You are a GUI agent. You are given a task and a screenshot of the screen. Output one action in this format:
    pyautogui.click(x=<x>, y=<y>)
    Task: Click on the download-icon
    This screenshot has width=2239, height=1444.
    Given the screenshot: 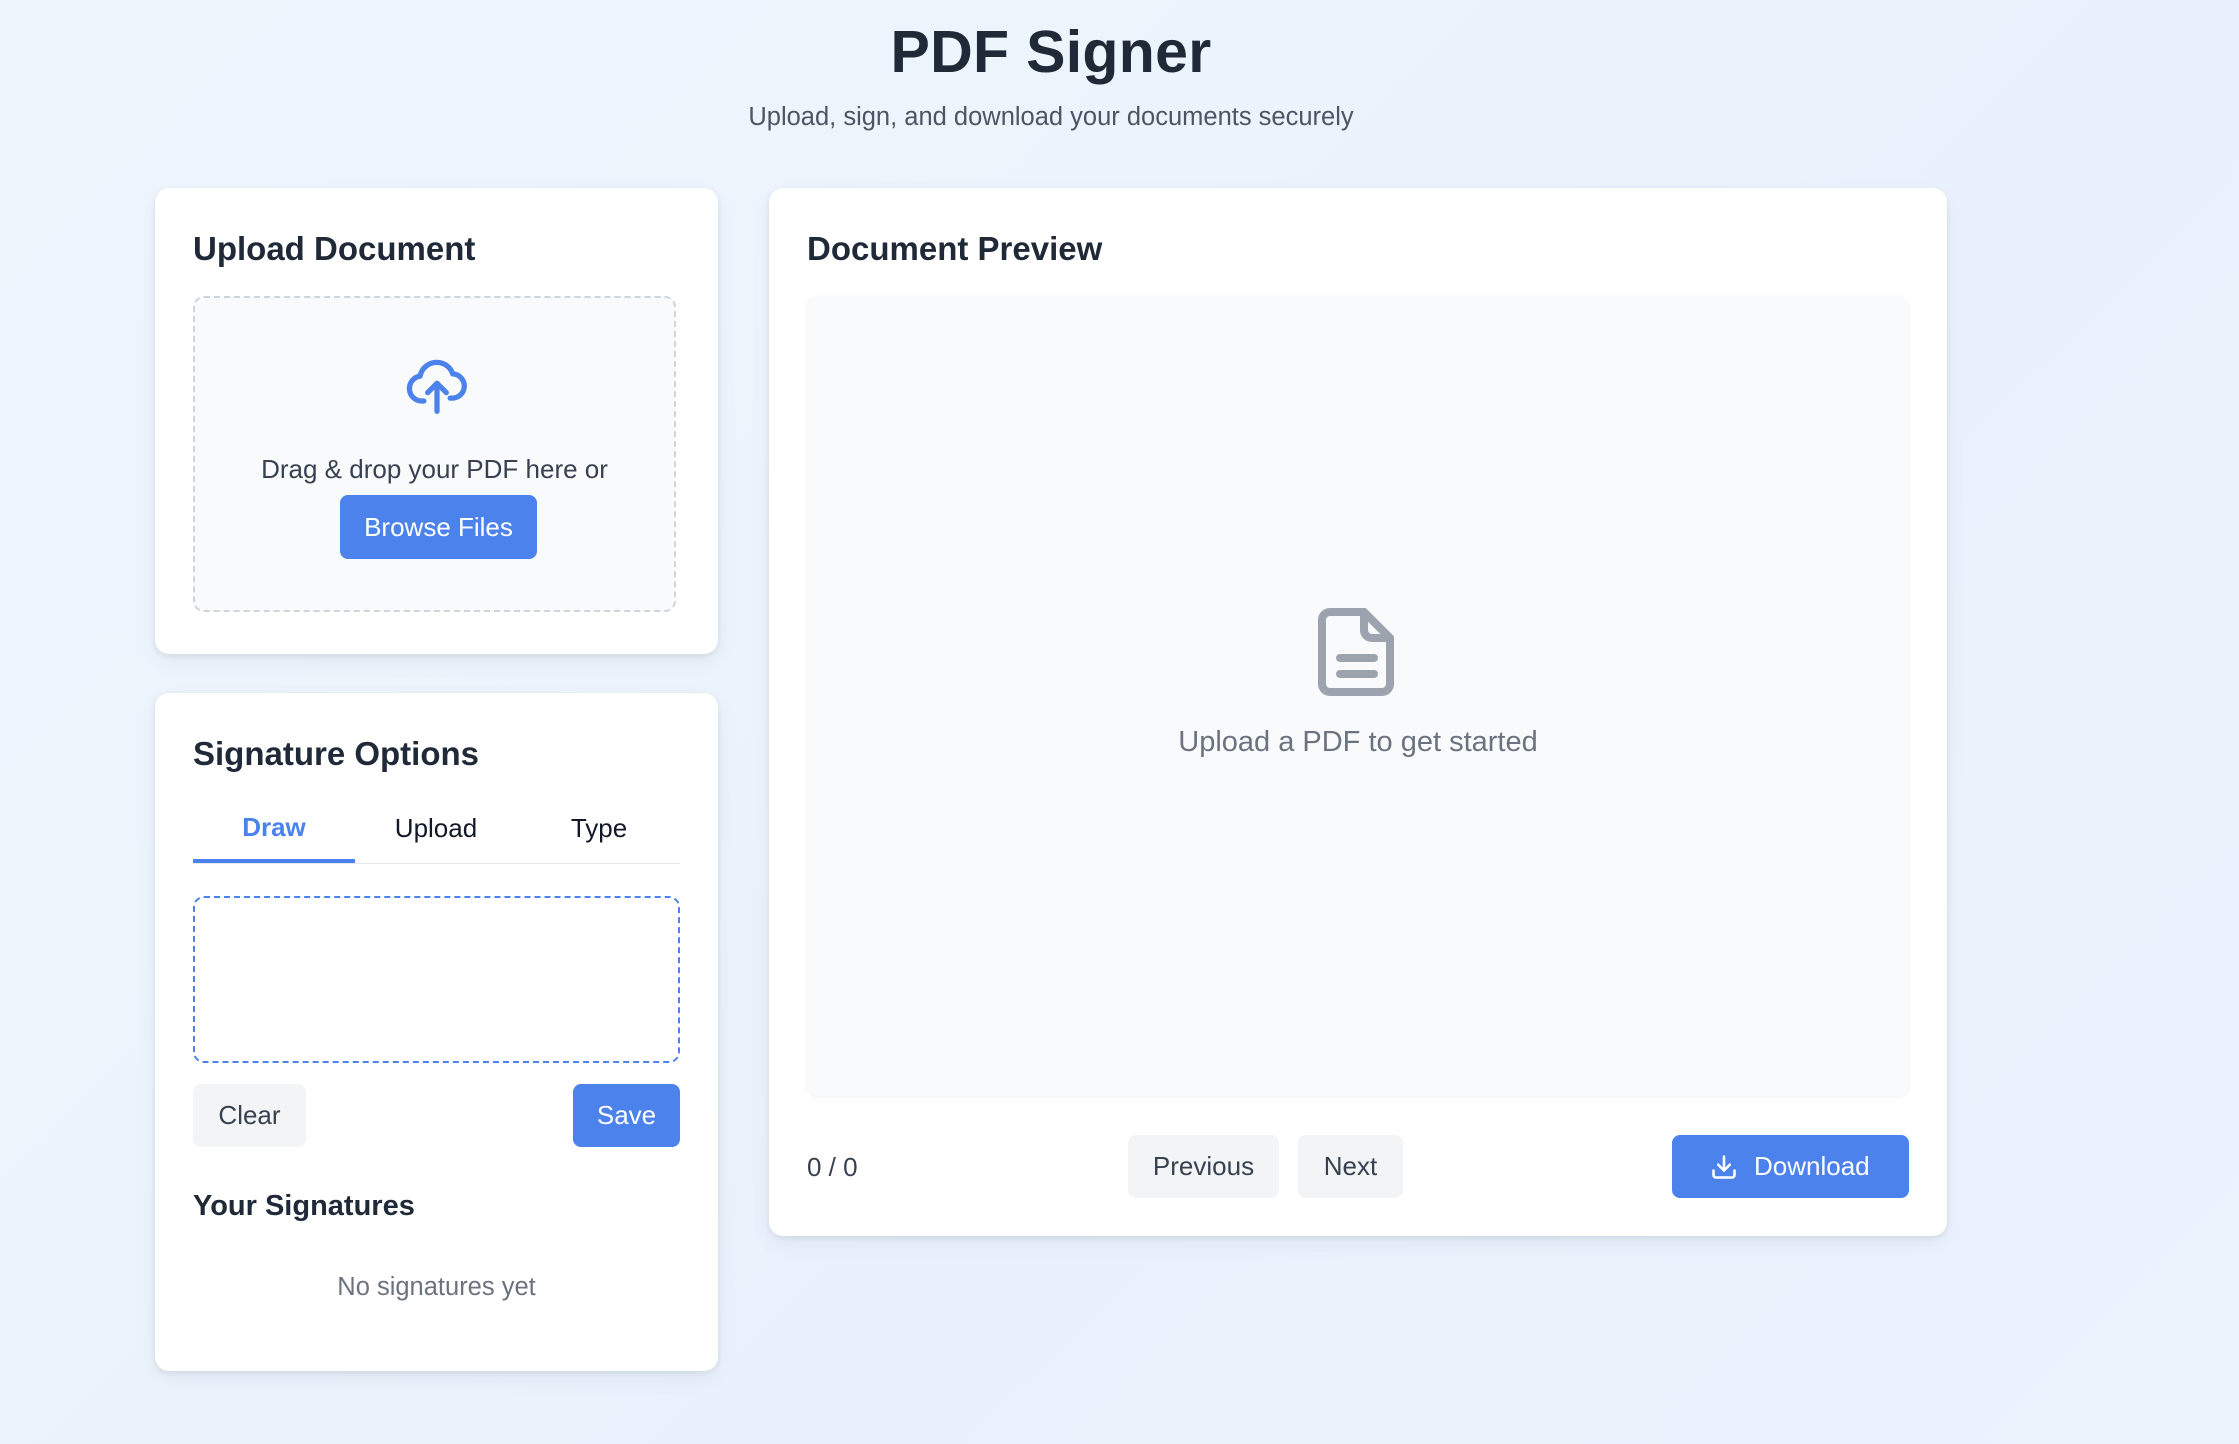 What is the action you would take?
    pyautogui.click(x=1724, y=1167)
    